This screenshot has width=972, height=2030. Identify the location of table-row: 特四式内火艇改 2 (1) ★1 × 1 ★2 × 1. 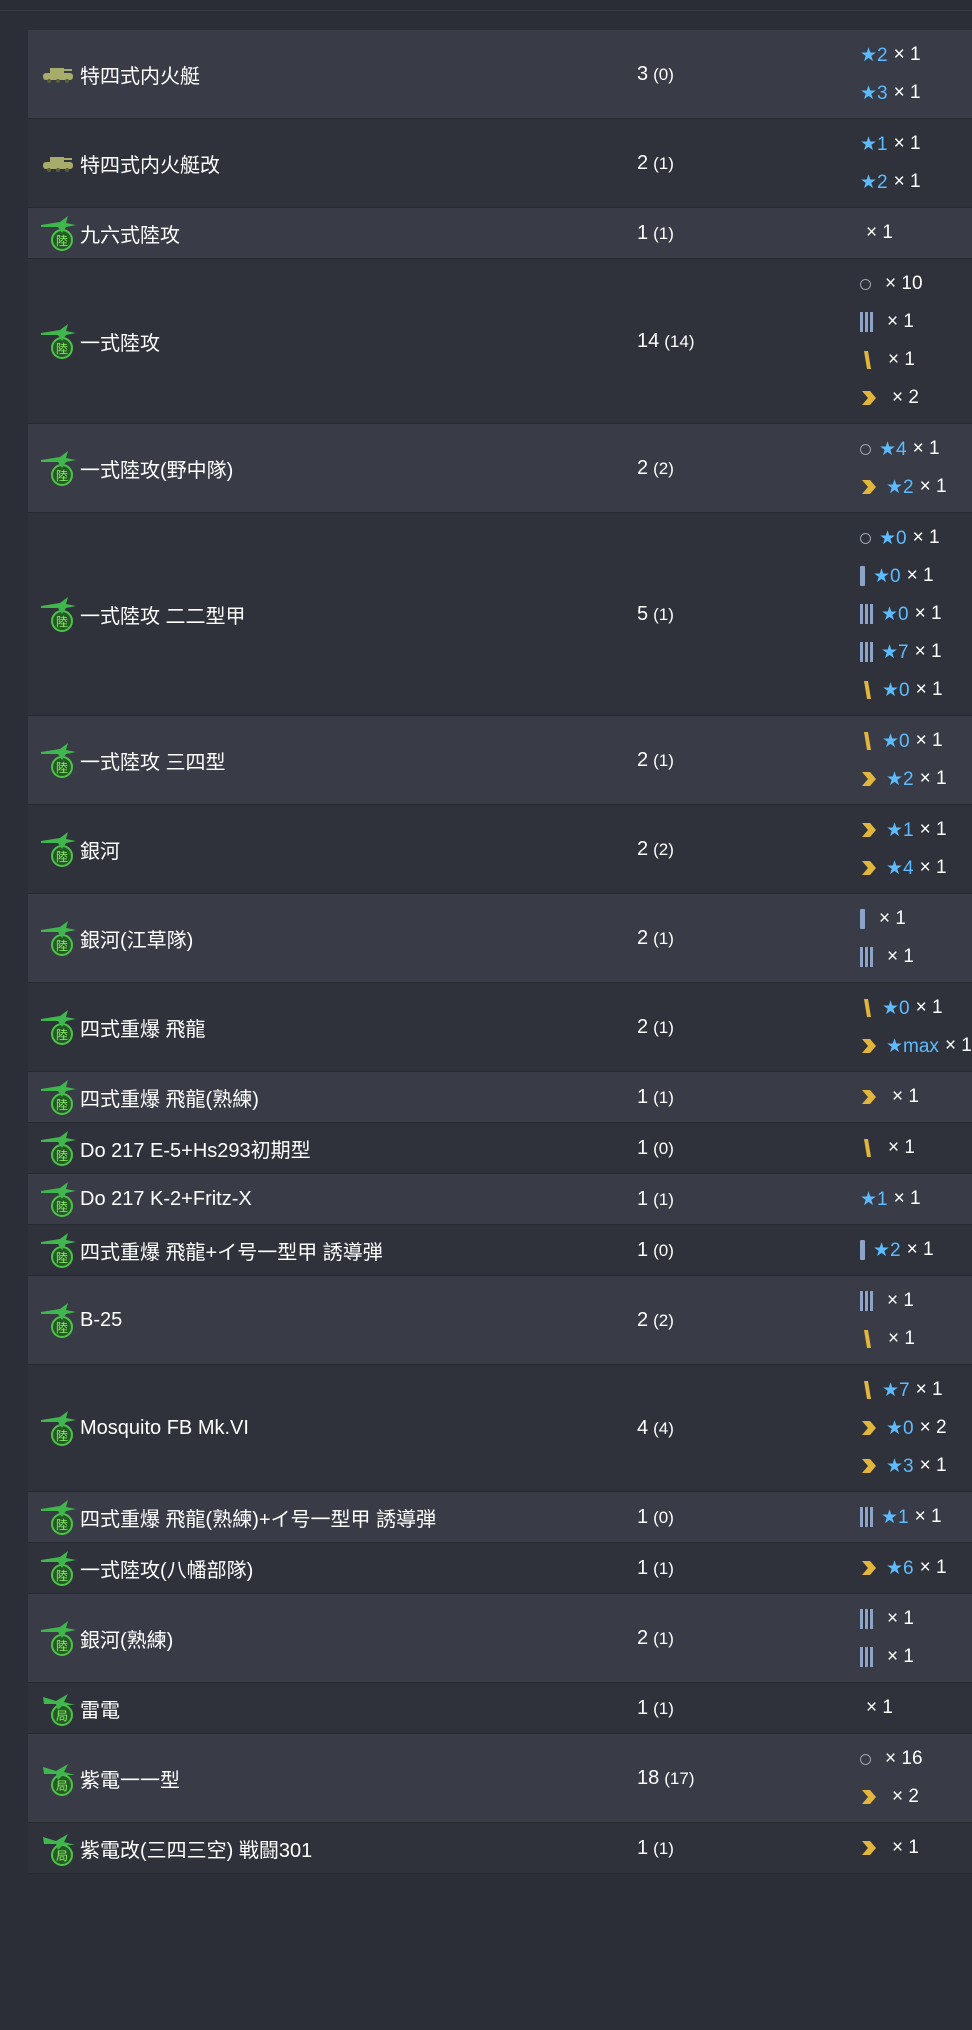
(500, 163).